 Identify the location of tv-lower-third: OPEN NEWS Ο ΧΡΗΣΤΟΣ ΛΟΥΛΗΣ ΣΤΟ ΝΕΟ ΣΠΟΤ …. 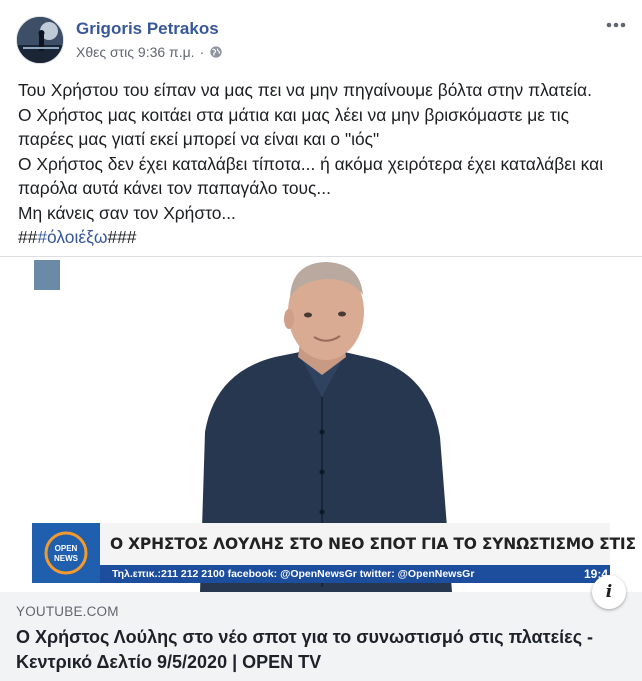
(337, 553).